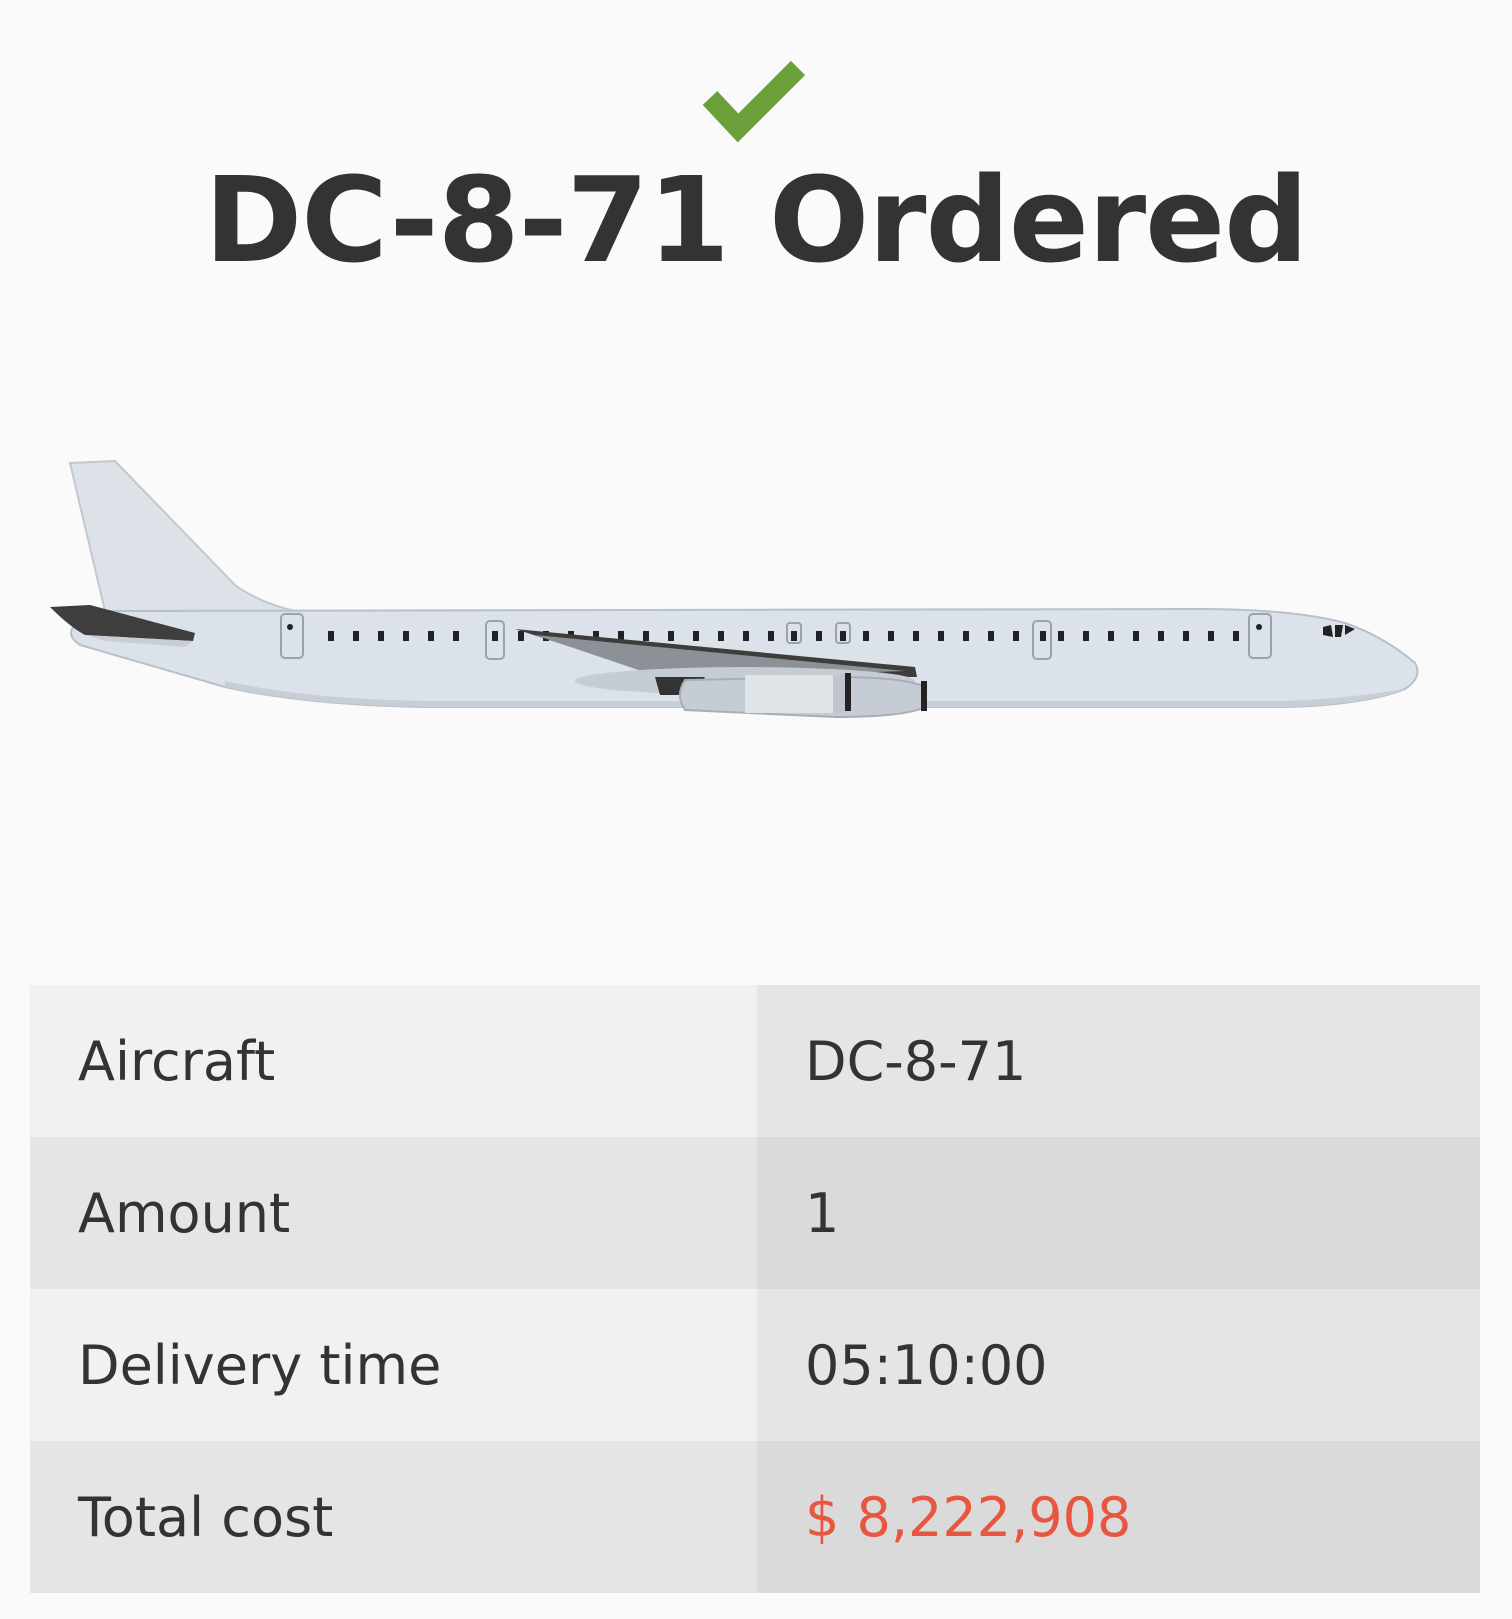 This screenshot has height=1619, width=1512. I want to click on total-cost-label: Total cost, so click(393, 1517).